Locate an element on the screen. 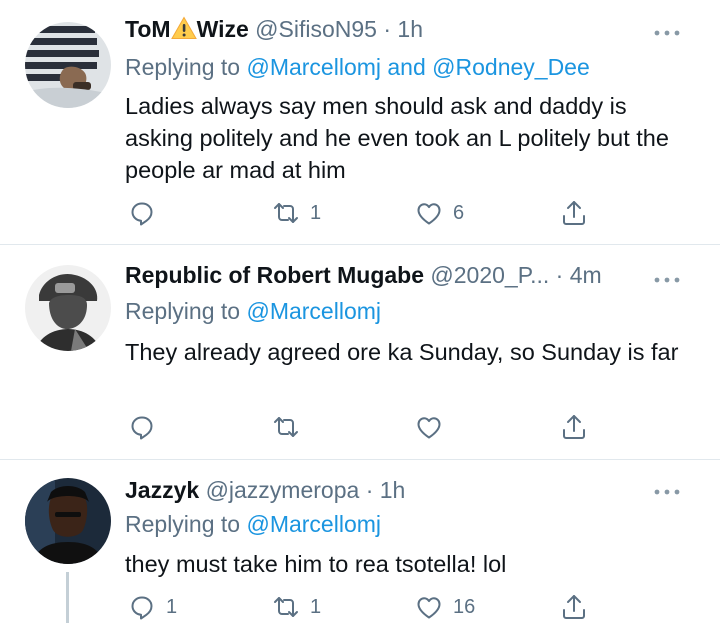  display-name: ToM is located at coordinates (148, 29).